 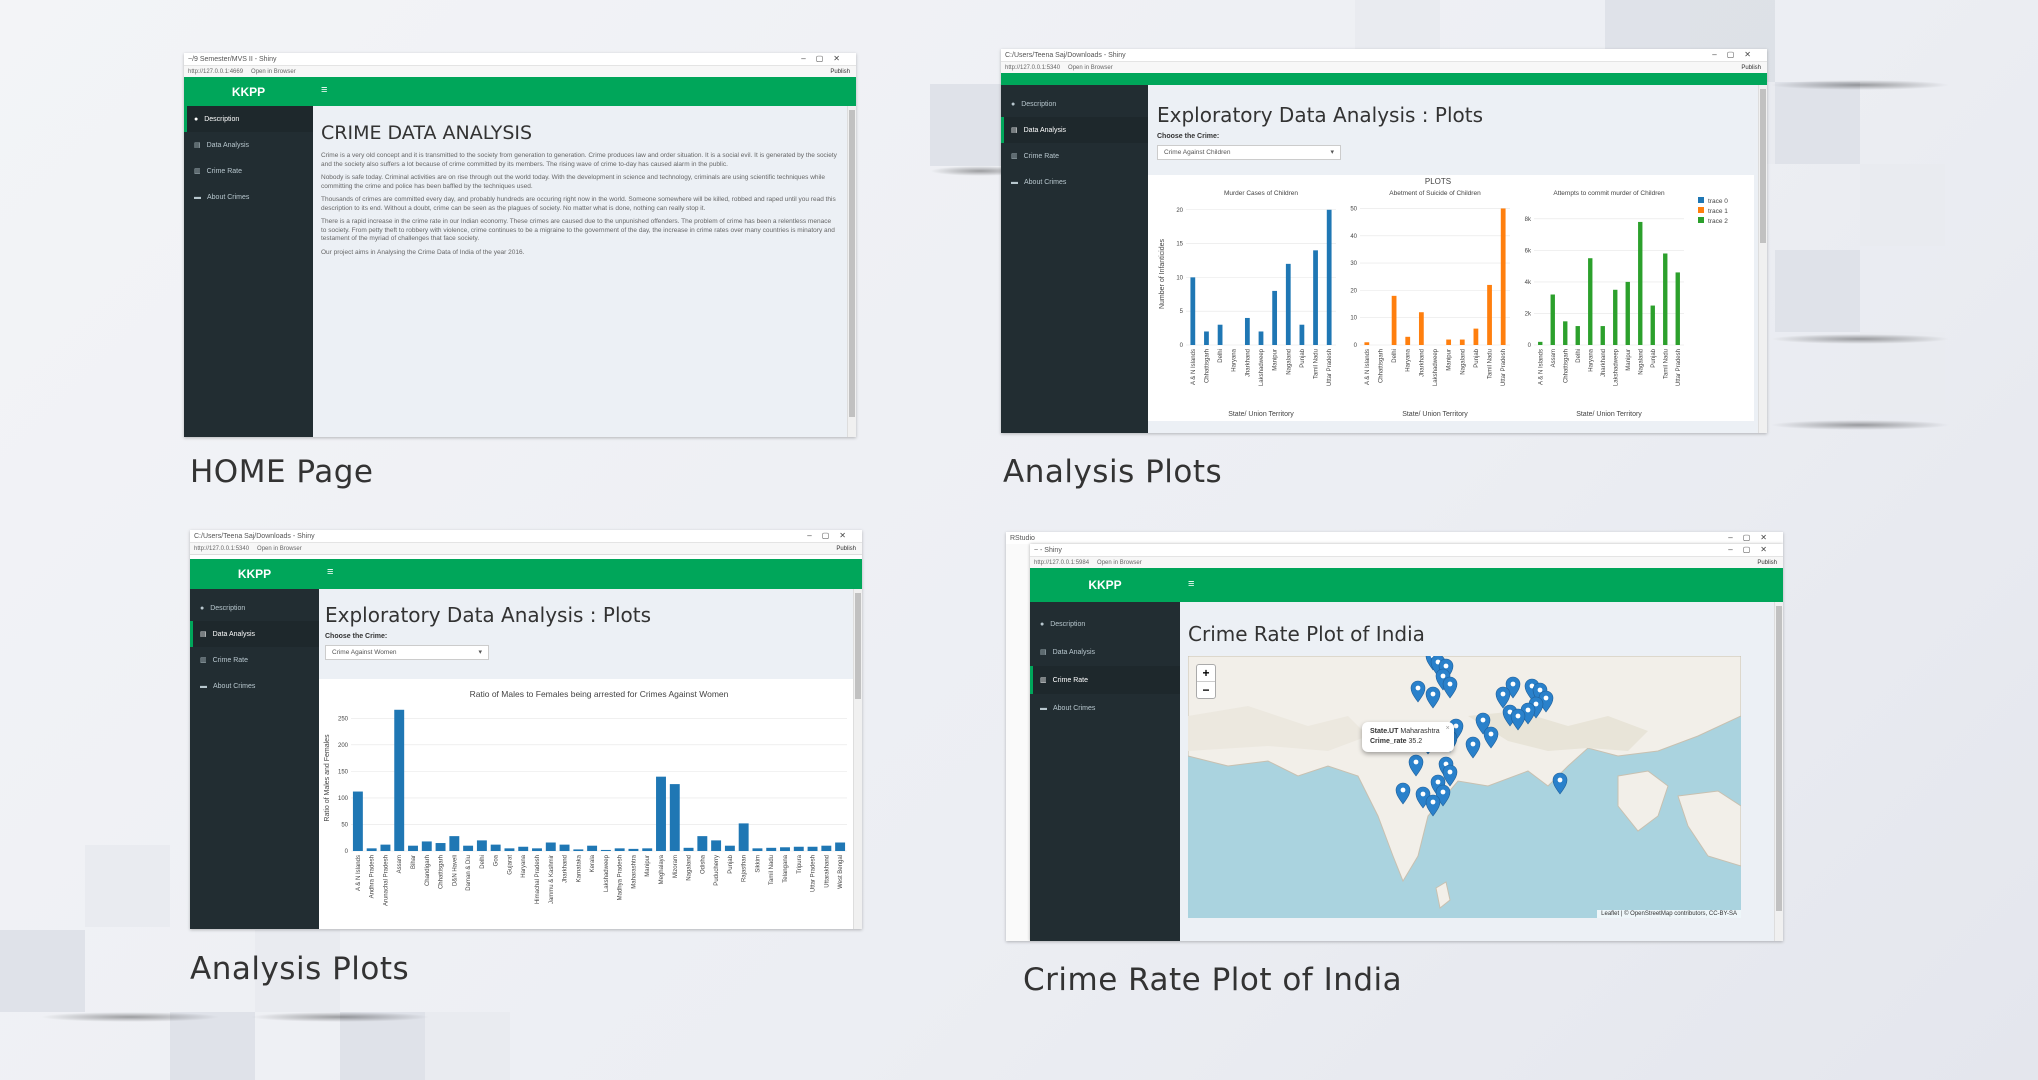 What do you see at coordinates (1113, 472) in the screenshot?
I see `caption-analysis-1: Analysis Plots` at bounding box center [1113, 472].